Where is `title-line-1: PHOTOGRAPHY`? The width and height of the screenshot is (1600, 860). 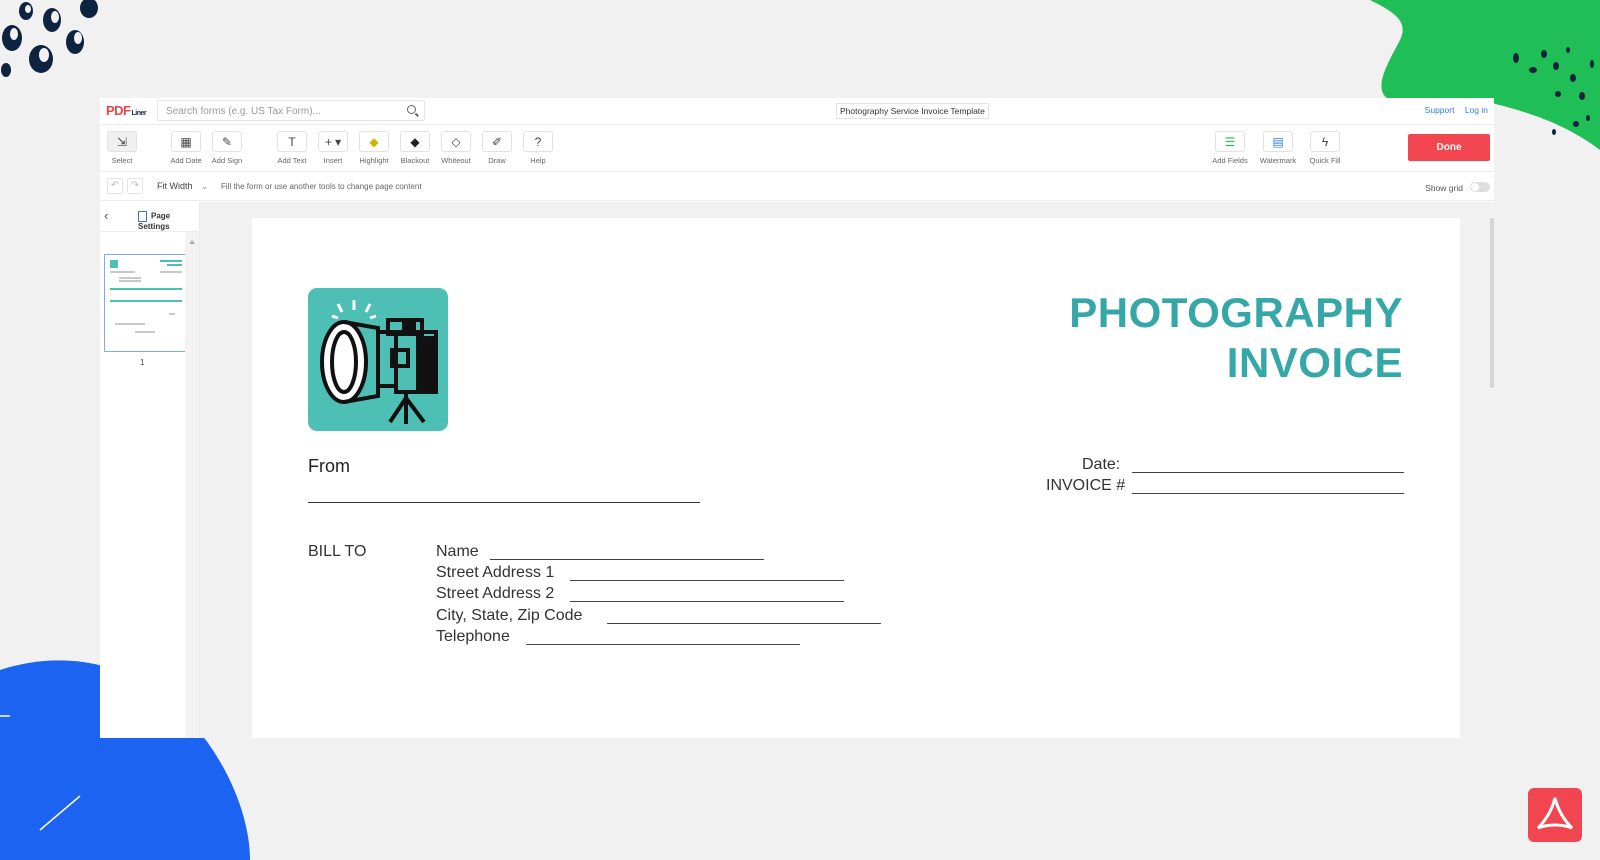
title-line-1: PHOTOGRAPHY is located at coordinates (1236, 312).